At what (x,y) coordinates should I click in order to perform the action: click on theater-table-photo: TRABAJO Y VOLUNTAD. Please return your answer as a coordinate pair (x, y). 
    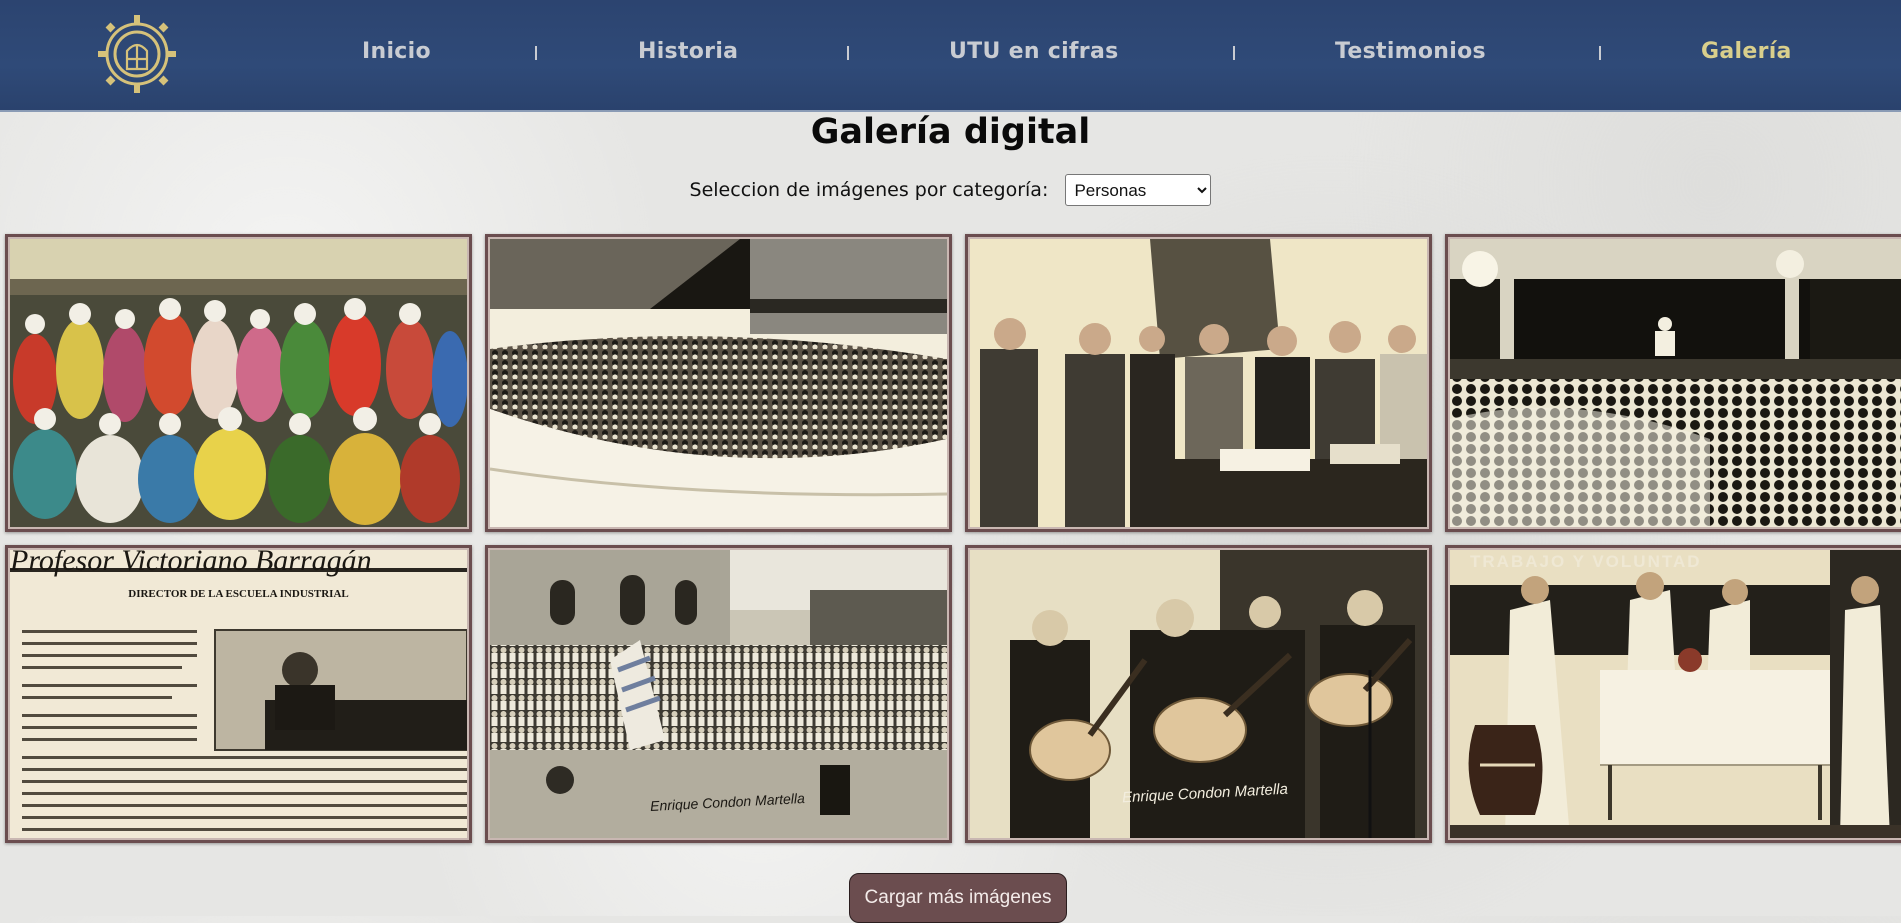
    Looking at the image, I should click on (1674, 694).